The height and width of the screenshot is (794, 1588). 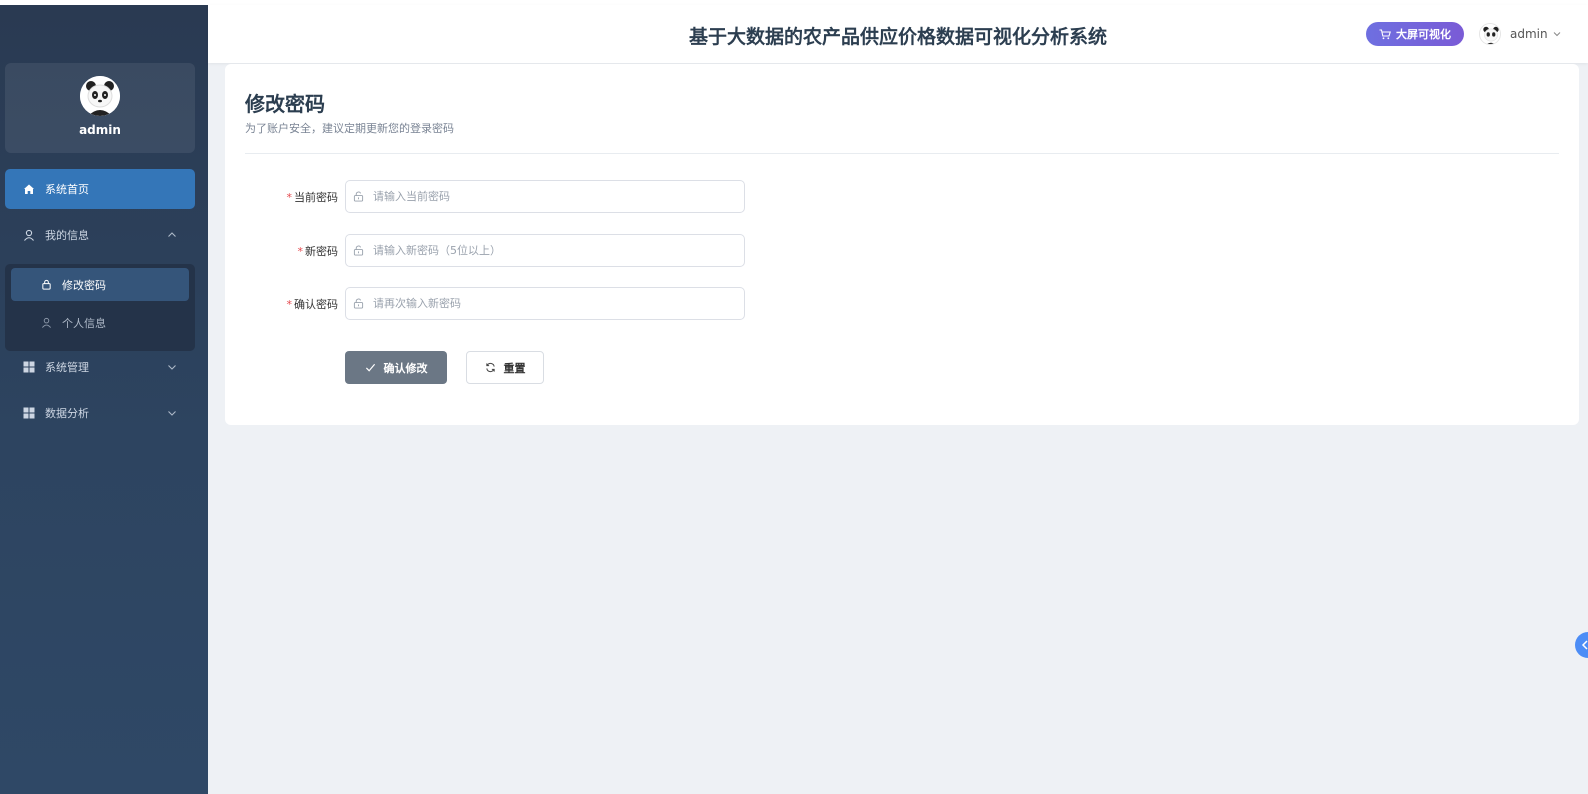 What do you see at coordinates (405, 368) in the screenshot?
I see `confirm-change-label: 确认修改` at bounding box center [405, 368].